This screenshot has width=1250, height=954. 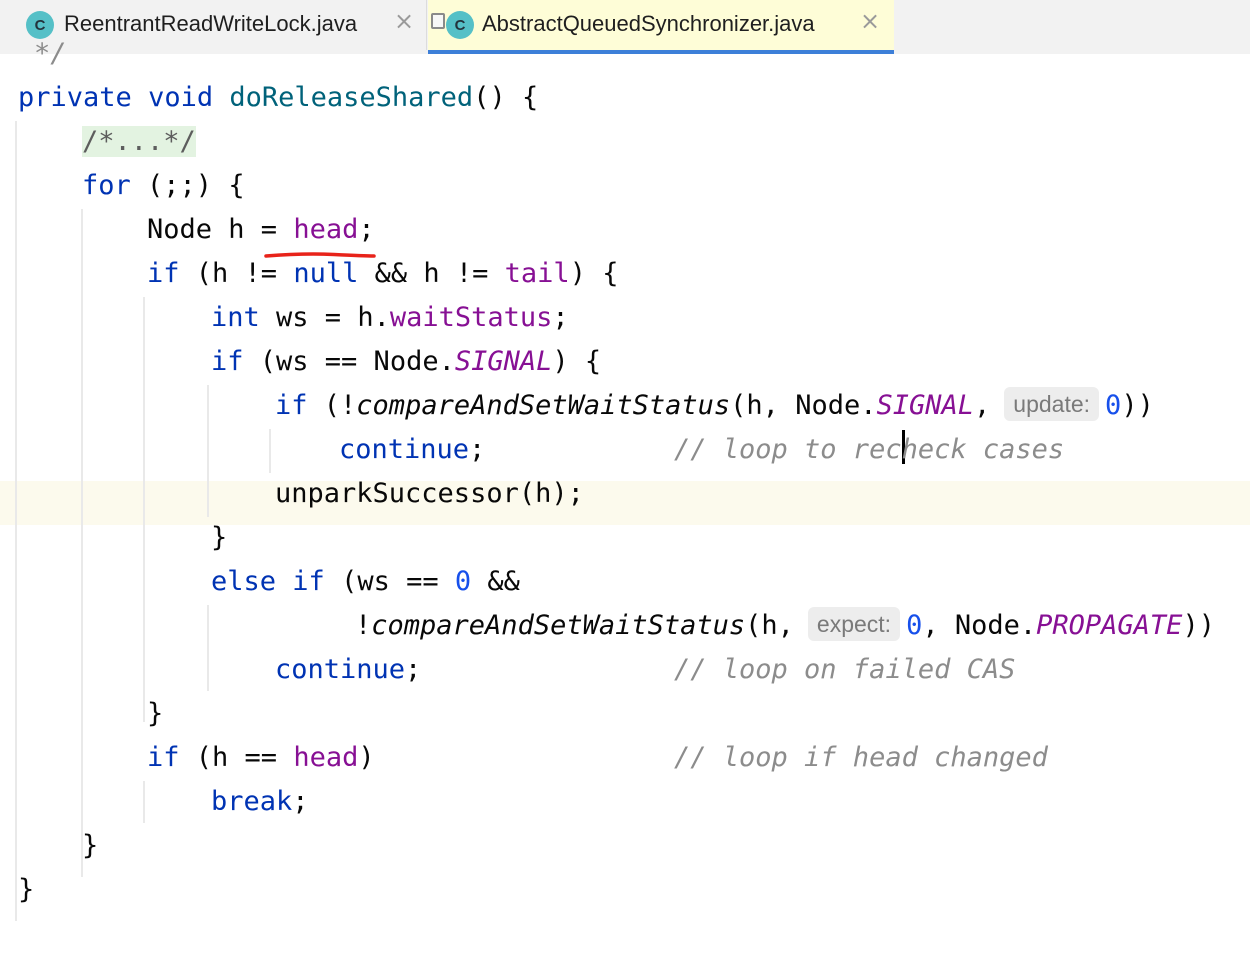 I want to click on folded-comment: /*...*/, so click(x=139, y=141).